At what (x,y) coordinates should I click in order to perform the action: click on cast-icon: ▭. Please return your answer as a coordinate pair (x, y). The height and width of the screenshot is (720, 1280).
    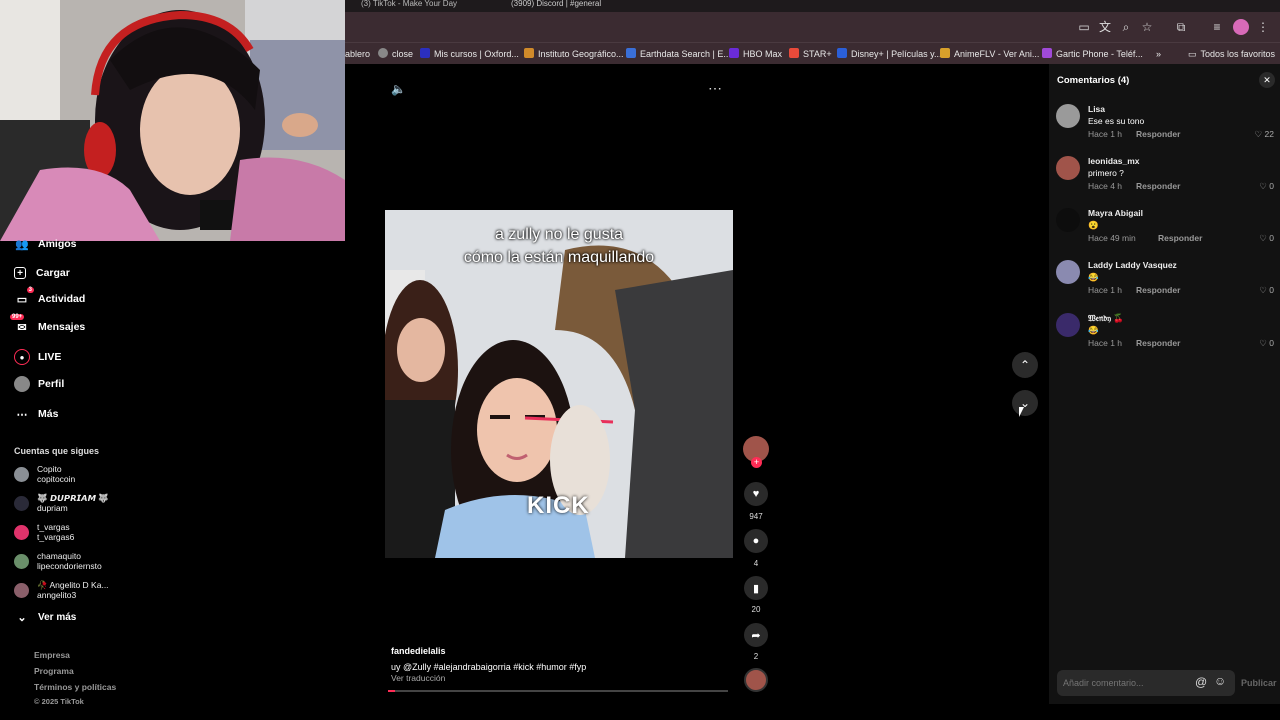
    Looking at the image, I should click on (1084, 27).